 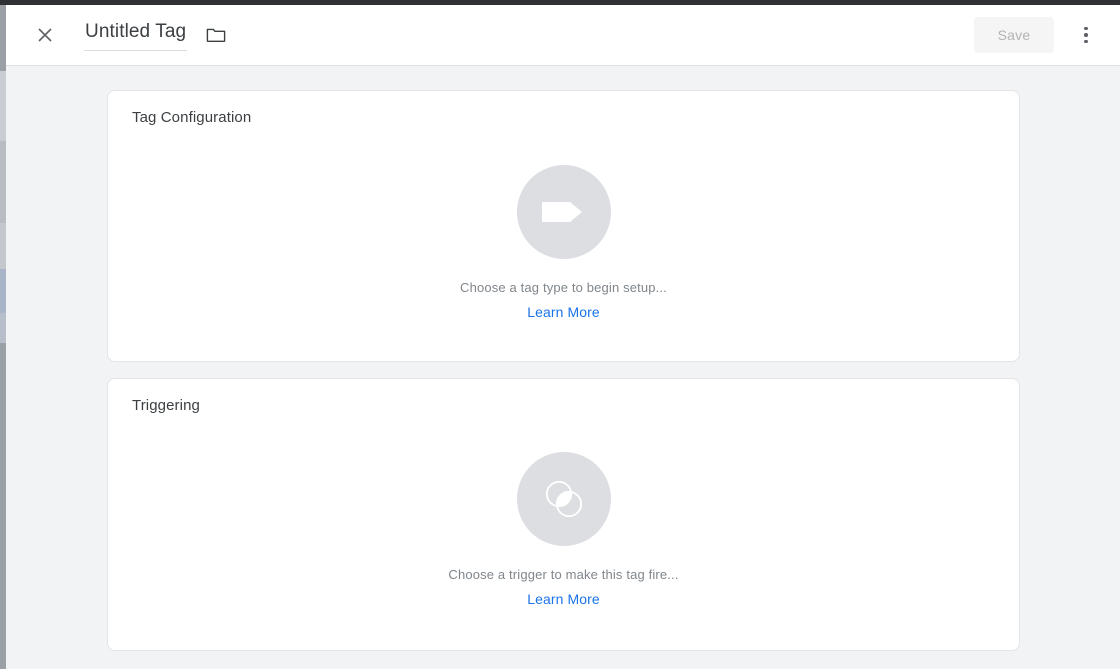 I want to click on folder-button, so click(x=216, y=35).